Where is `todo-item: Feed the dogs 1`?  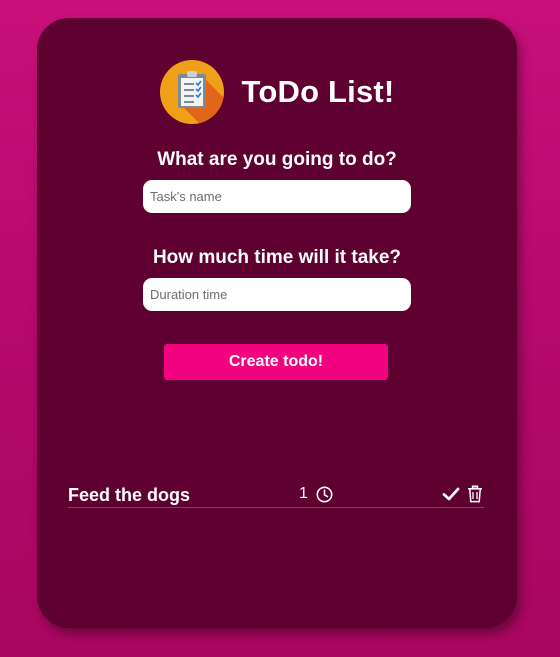 todo-item: Feed the dogs 1 is located at coordinates (276, 496).